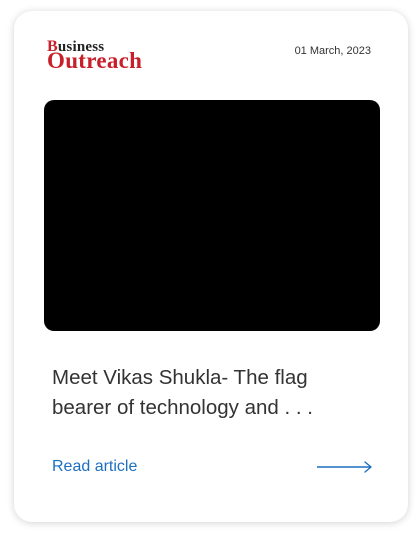 The height and width of the screenshot is (535, 419). What do you see at coordinates (345, 467) in the screenshot?
I see `arrow-right-icon` at bounding box center [345, 467].